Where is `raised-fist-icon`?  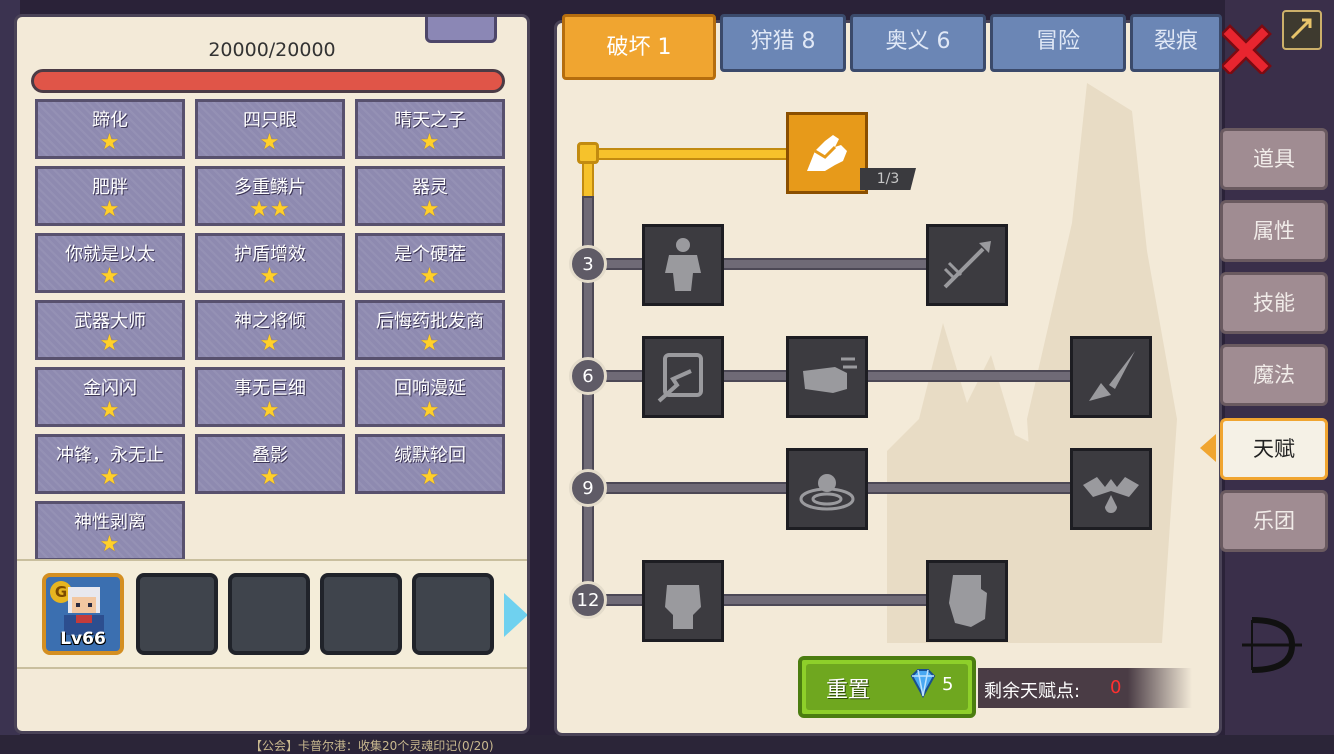
raised-fist-icon is located at coordinates (683, 607).